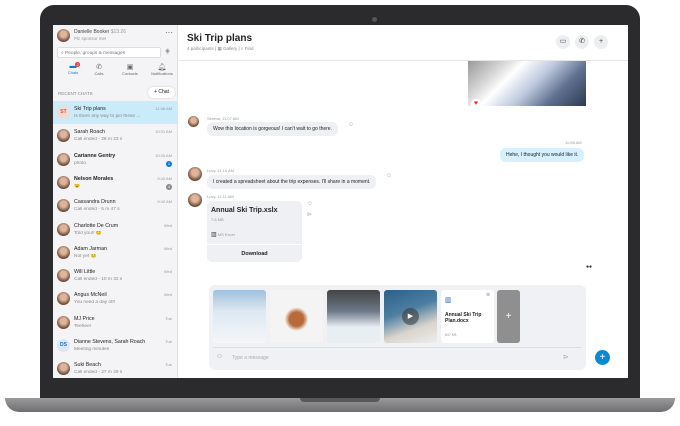 This screenshot has height=426, width=680. I want to click on chat-preview: Meeting minutes, so click(92, 349).